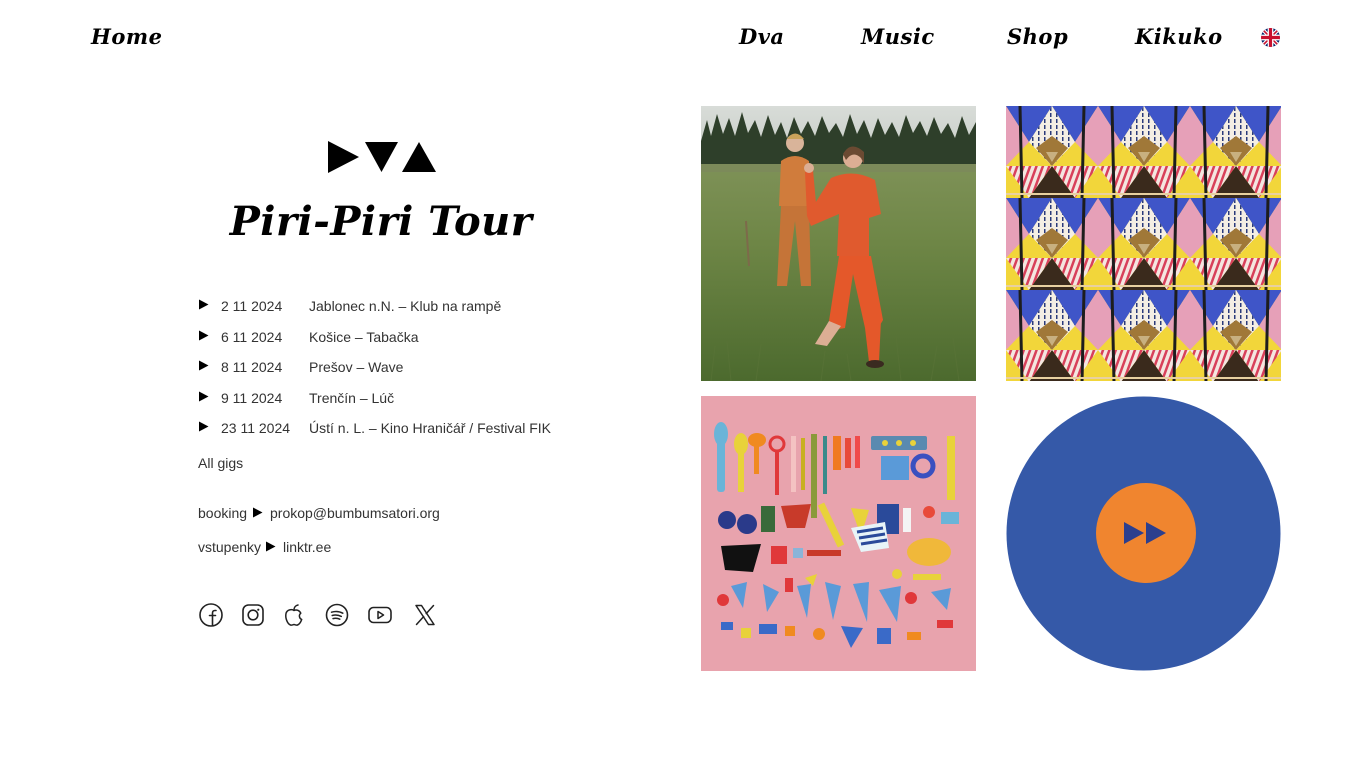 The height and width of the screenshot is (783, 1372). Describe the element at coordinates (425, 615) in the screenshot. I see `x-icon` at that location.